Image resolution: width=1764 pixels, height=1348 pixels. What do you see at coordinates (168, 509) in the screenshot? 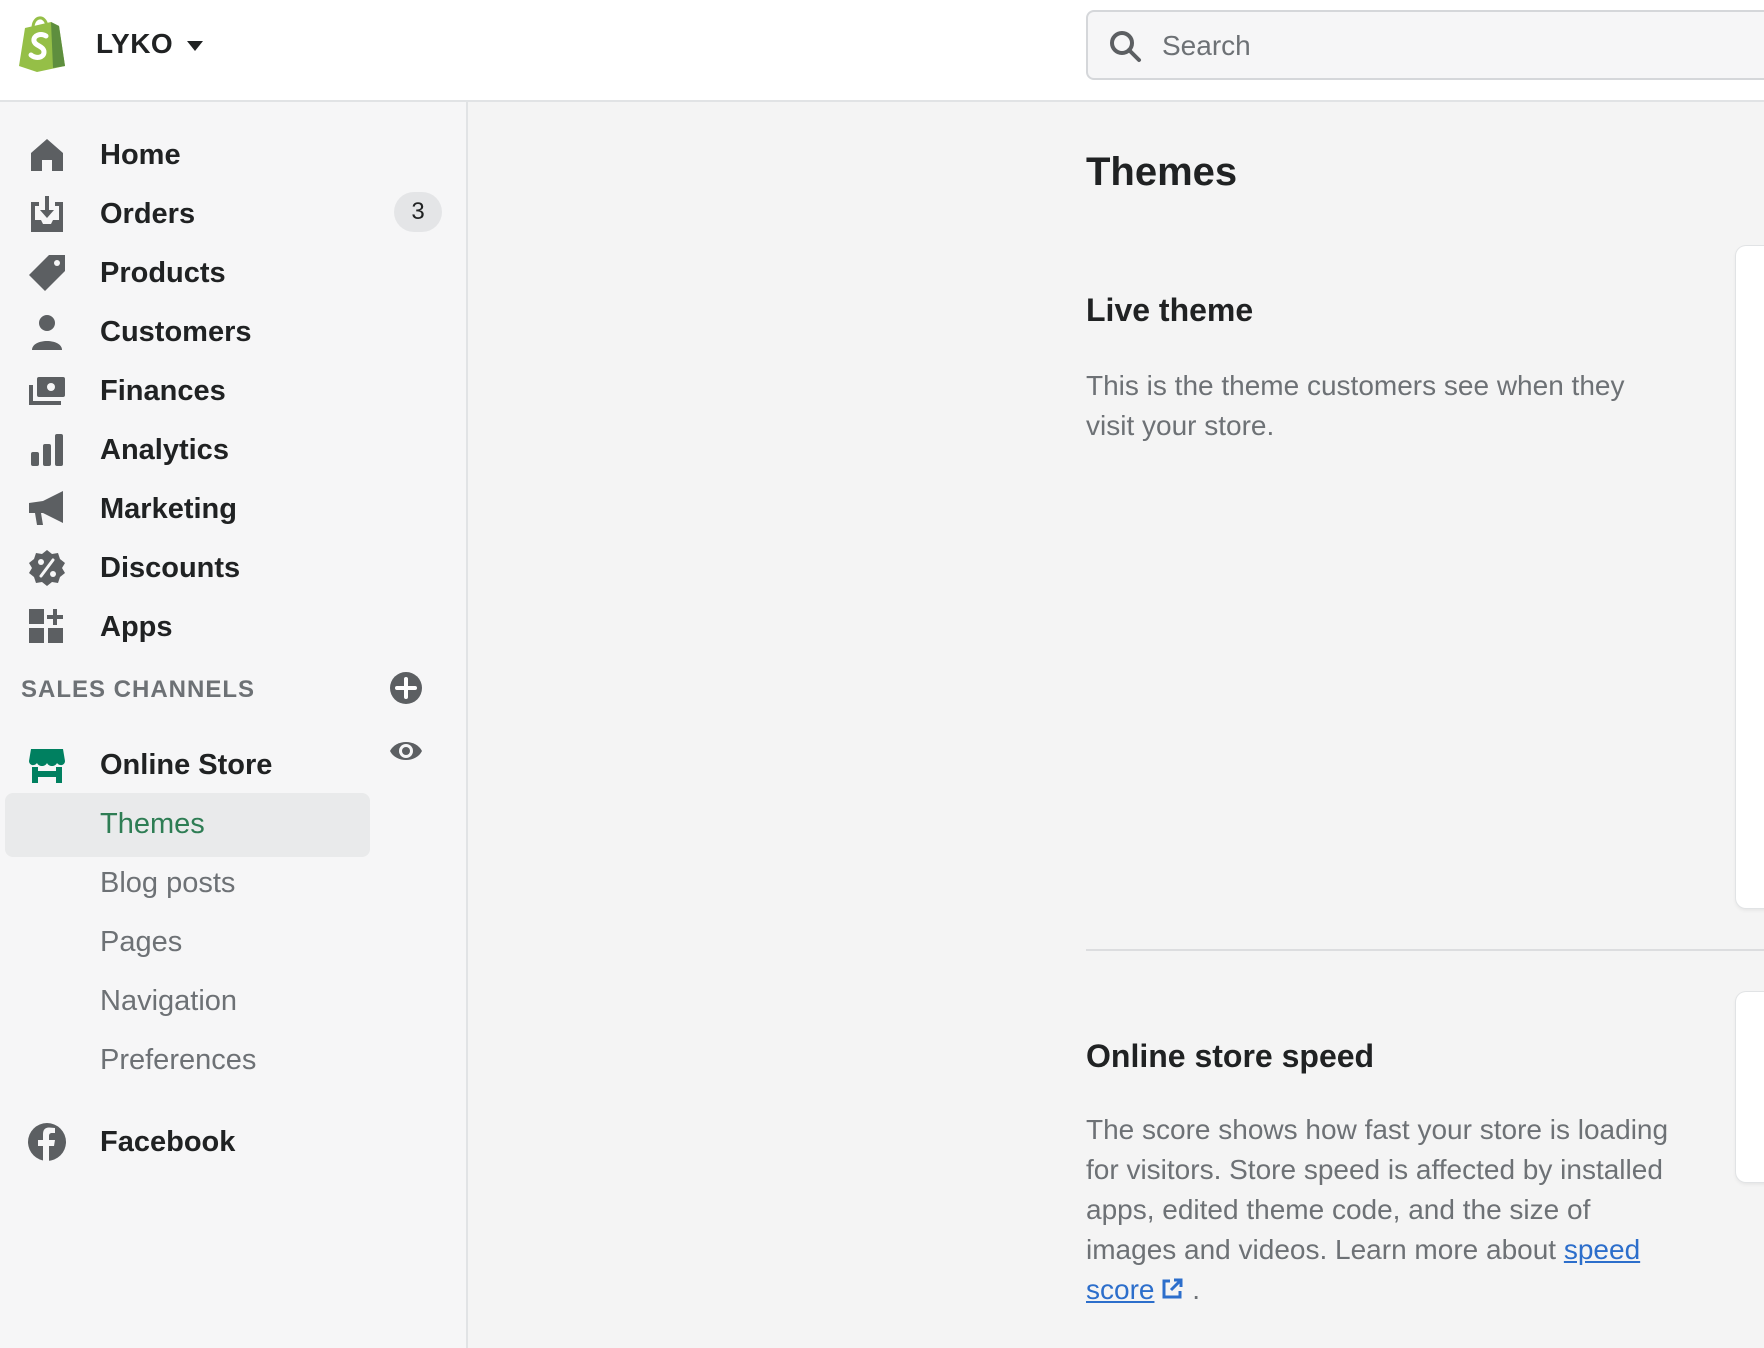
I see `sidebar-item-label: Marketing` at bounding box center [168, 509].